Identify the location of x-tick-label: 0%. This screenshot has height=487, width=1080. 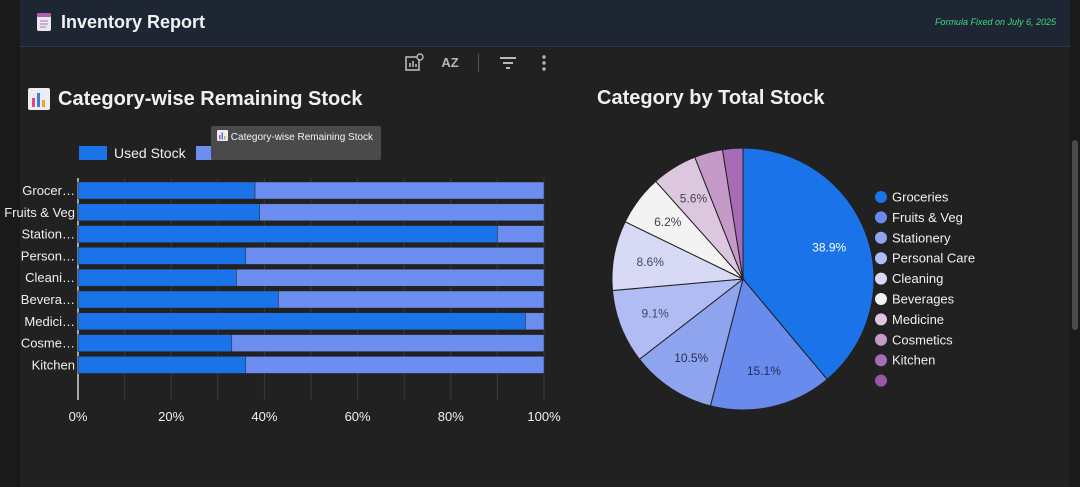
(78, 416).